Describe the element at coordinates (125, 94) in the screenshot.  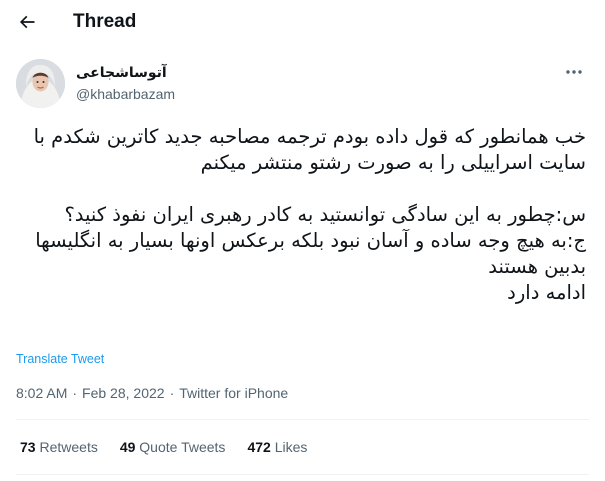
I see `author-handle: @khabarbazam` at that location.